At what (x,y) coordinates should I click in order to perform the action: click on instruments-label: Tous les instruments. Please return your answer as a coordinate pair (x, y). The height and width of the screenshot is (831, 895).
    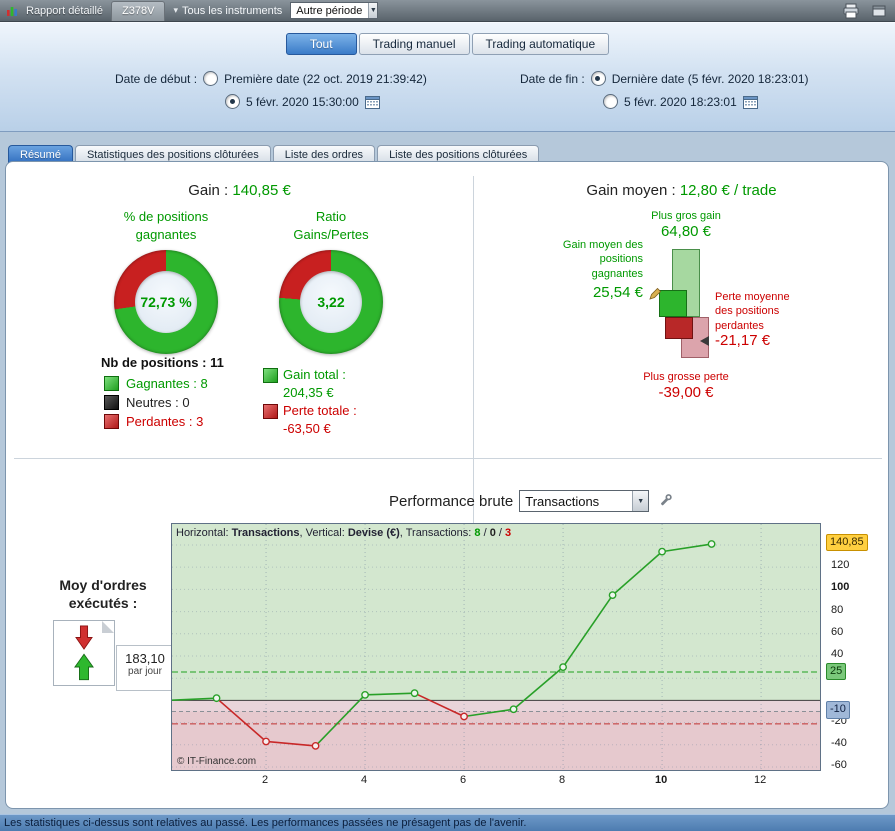
    Looking at the image, I should click on (232, 10).